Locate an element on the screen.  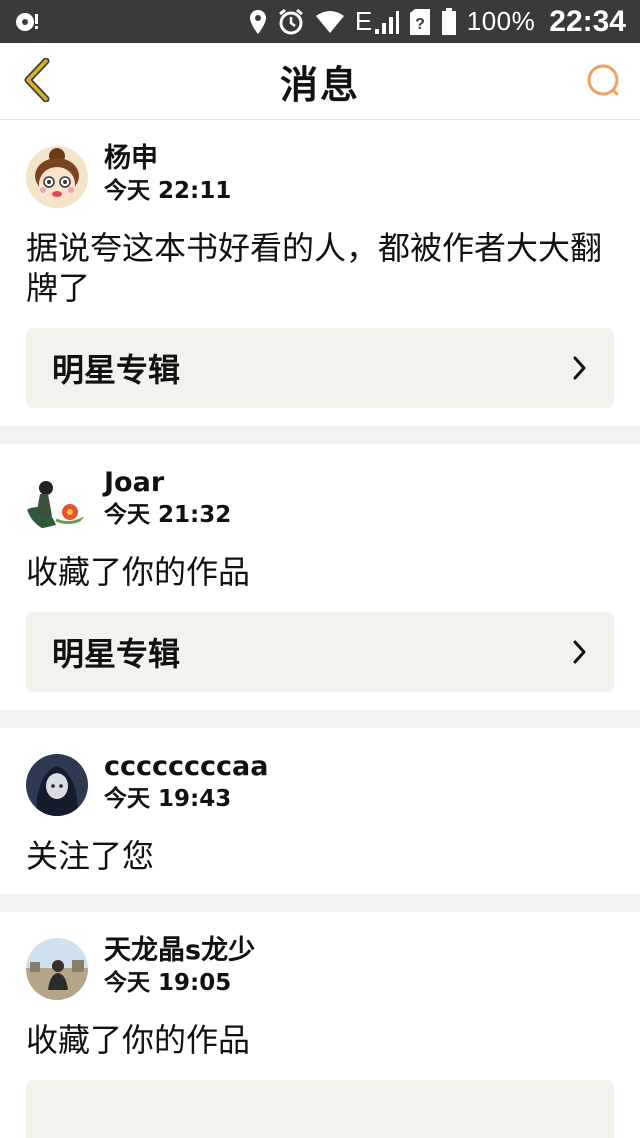
message-header: 杨申 今天 22:11 is located at coordinates (320, 175).